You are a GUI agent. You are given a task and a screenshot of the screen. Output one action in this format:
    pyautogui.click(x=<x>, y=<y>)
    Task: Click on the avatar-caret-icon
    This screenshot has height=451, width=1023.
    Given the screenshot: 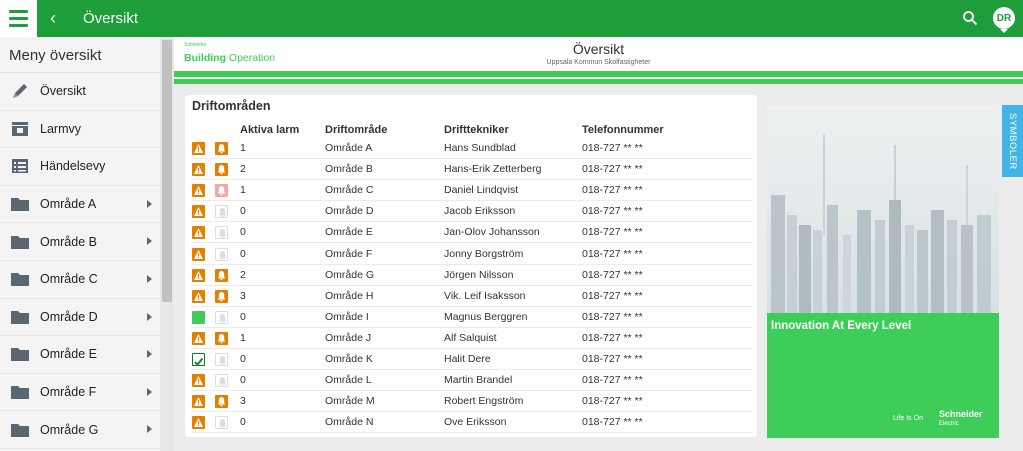 What is the action you would take?
    pyautogui.click(x=1004, y=31)
    